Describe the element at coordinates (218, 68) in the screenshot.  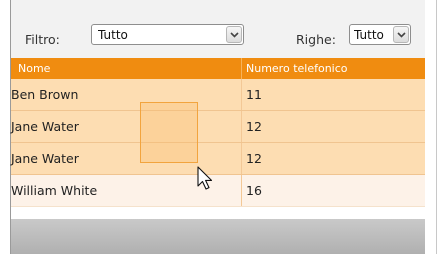
I see `grid-header: Nome Numero telefonico` at that location.